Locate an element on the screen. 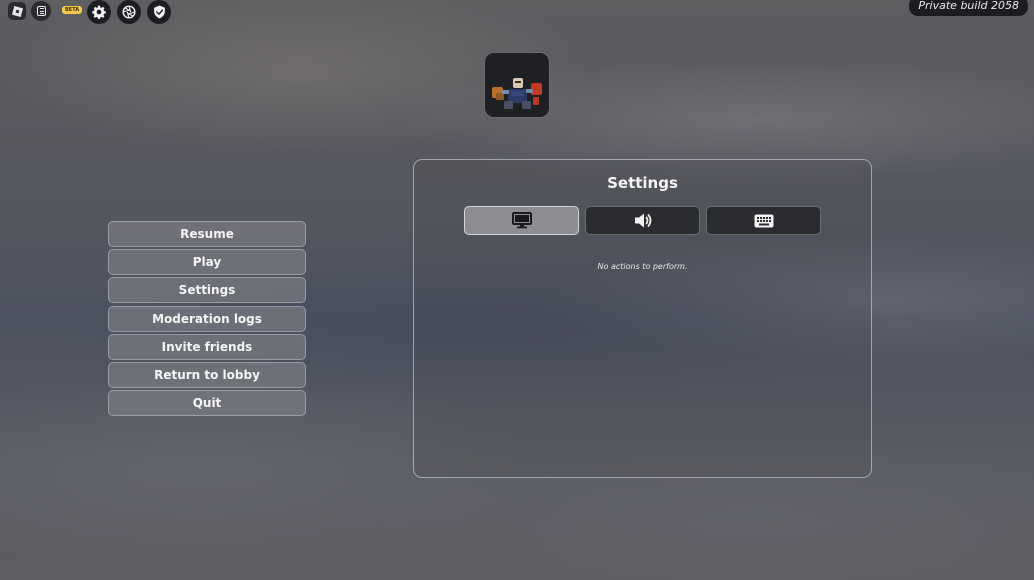  tab-display is located at coordinates (521, 220).